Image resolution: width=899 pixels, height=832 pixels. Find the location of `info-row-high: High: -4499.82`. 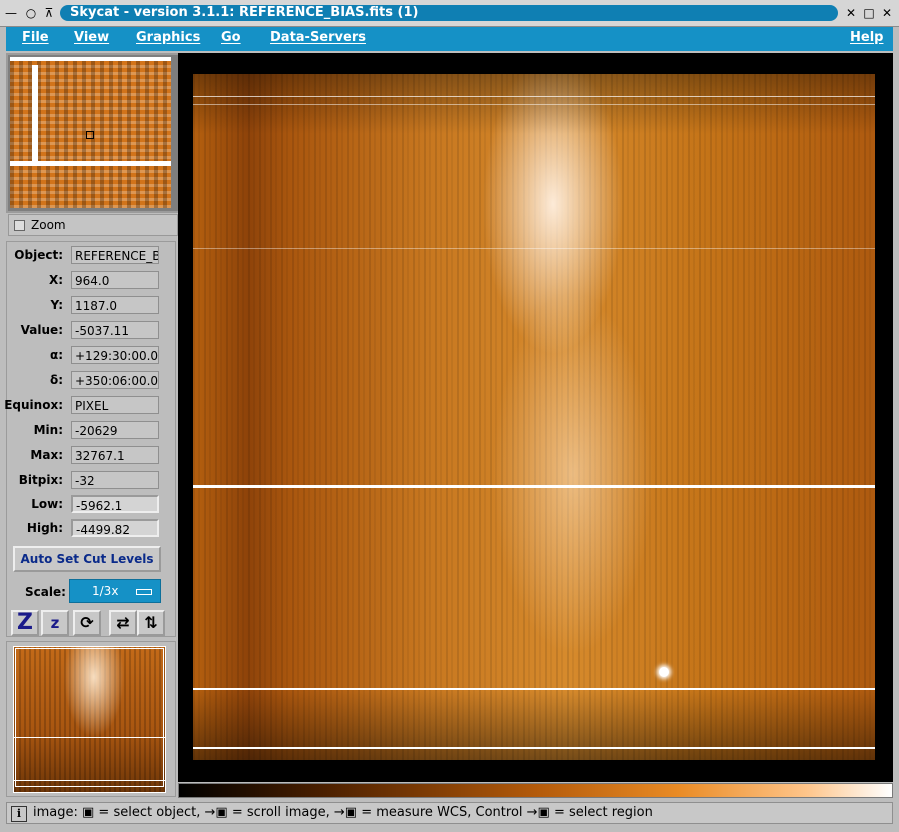

info-row-high: High: -4499.82 is located at coordinates (92, 529).